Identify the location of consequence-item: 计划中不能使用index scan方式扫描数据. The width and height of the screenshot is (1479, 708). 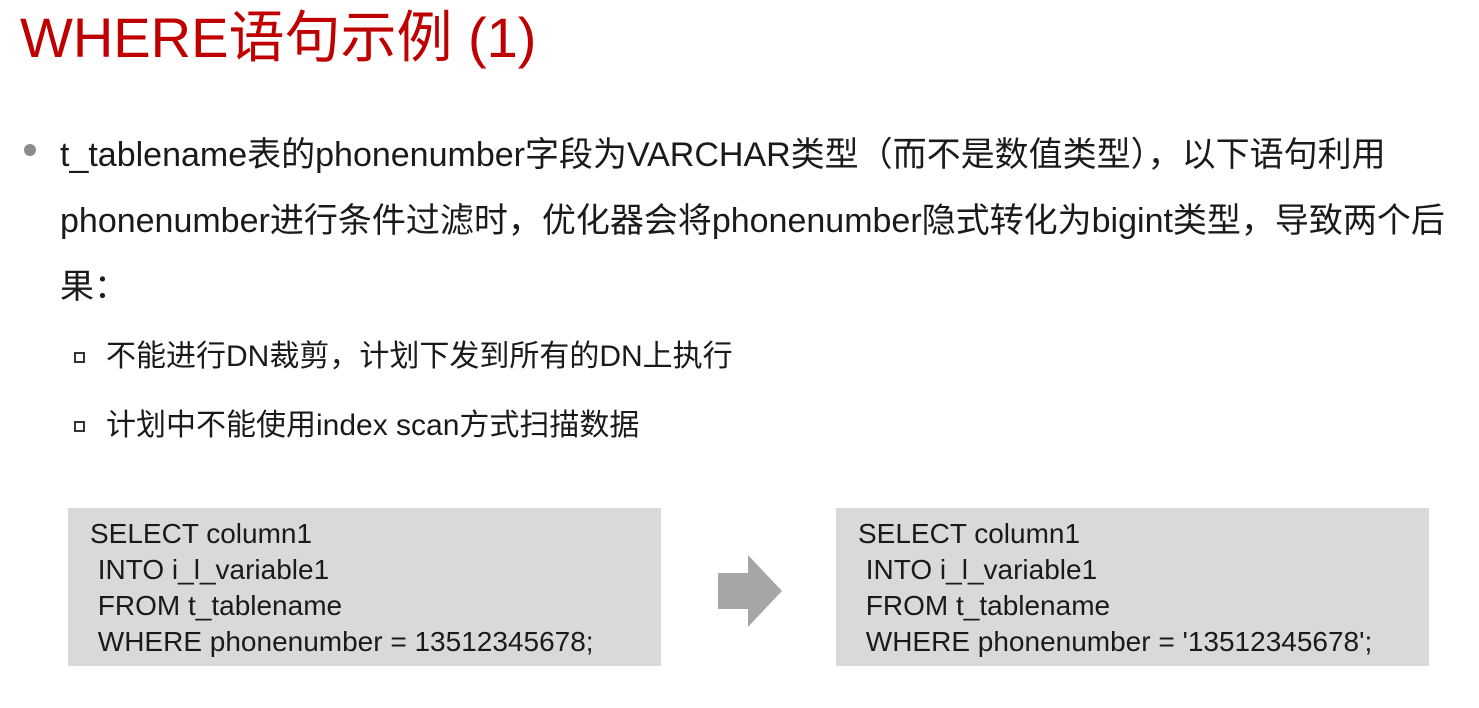
(356, 426).